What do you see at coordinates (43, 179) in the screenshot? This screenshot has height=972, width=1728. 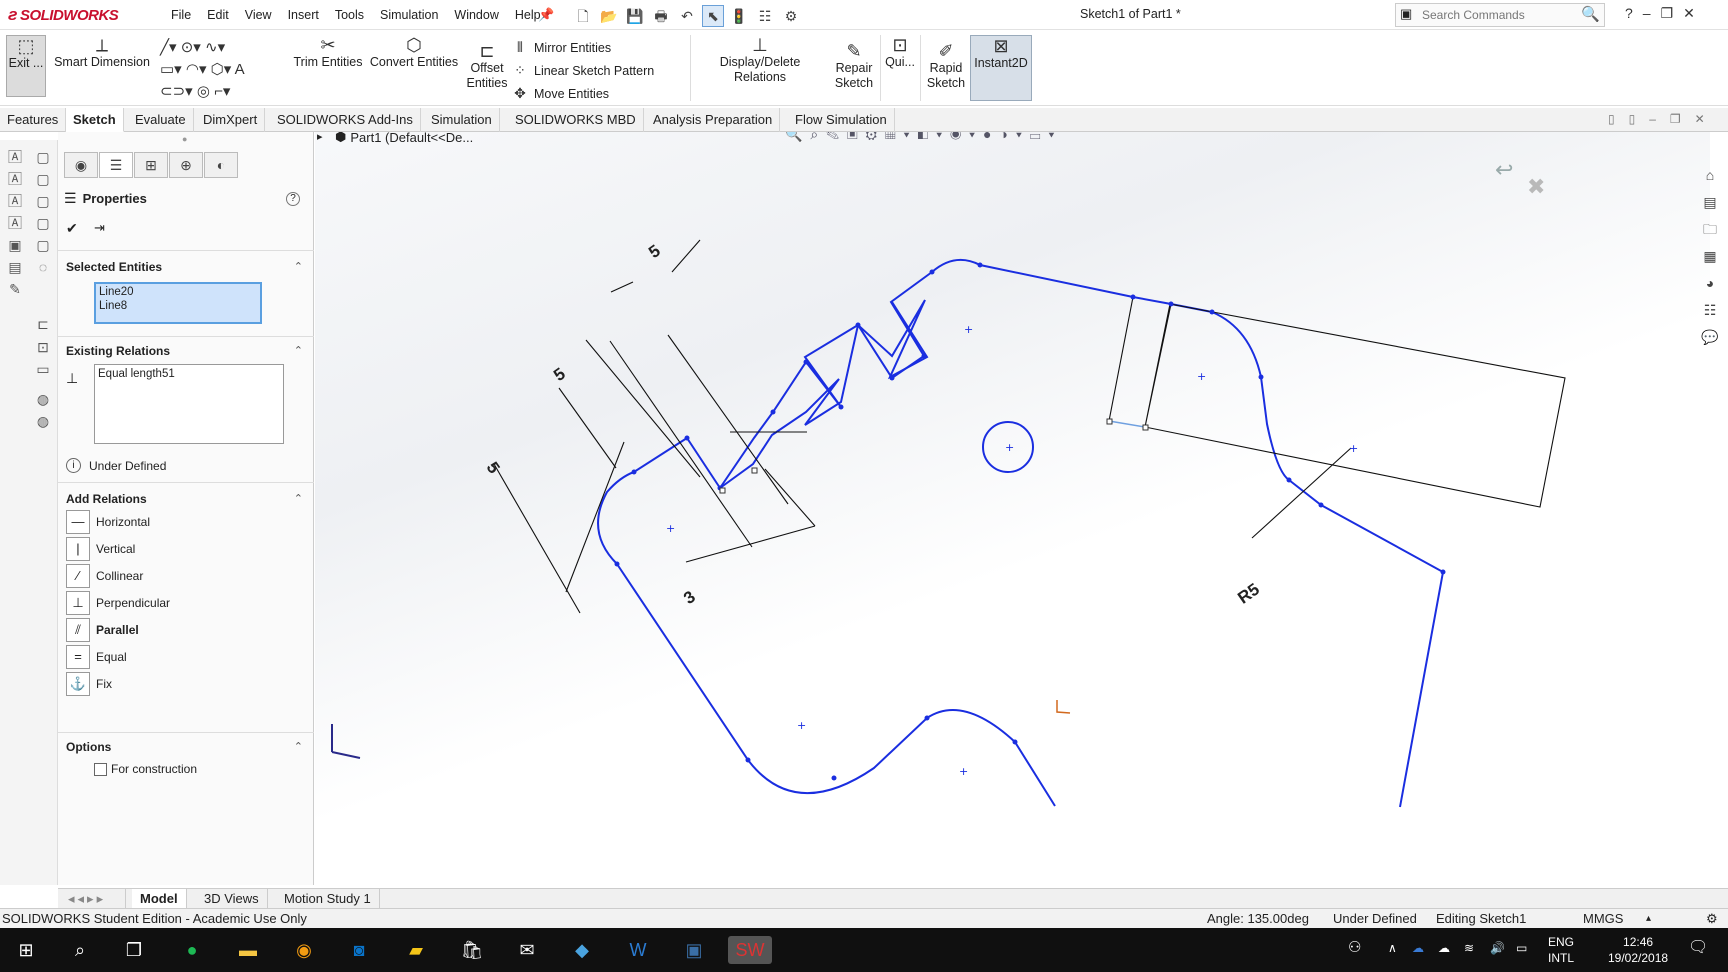 I see `feature-icon-2: ▢` at bounding box center [43, 179].